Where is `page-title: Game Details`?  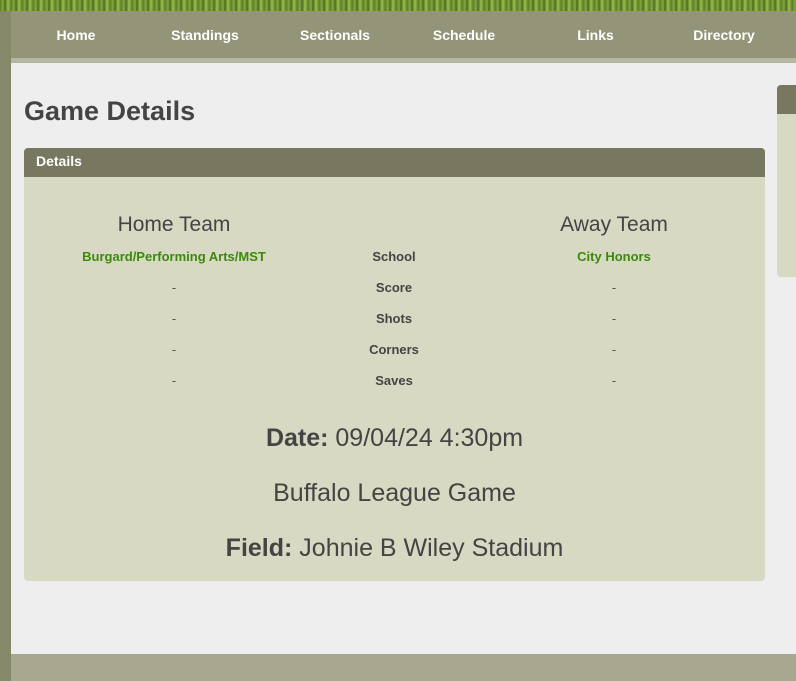
page-title: Game Details is located at coordinates (110, 111).